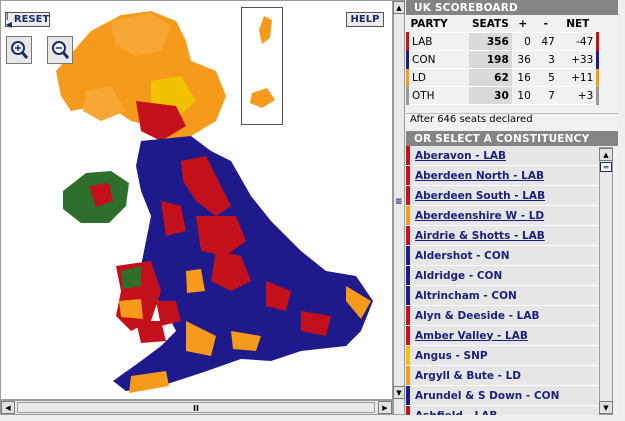 This screenshot has width=625, height=421. I want to click on constituency-item: Aberdeen North - LAB, so click(502, 176).